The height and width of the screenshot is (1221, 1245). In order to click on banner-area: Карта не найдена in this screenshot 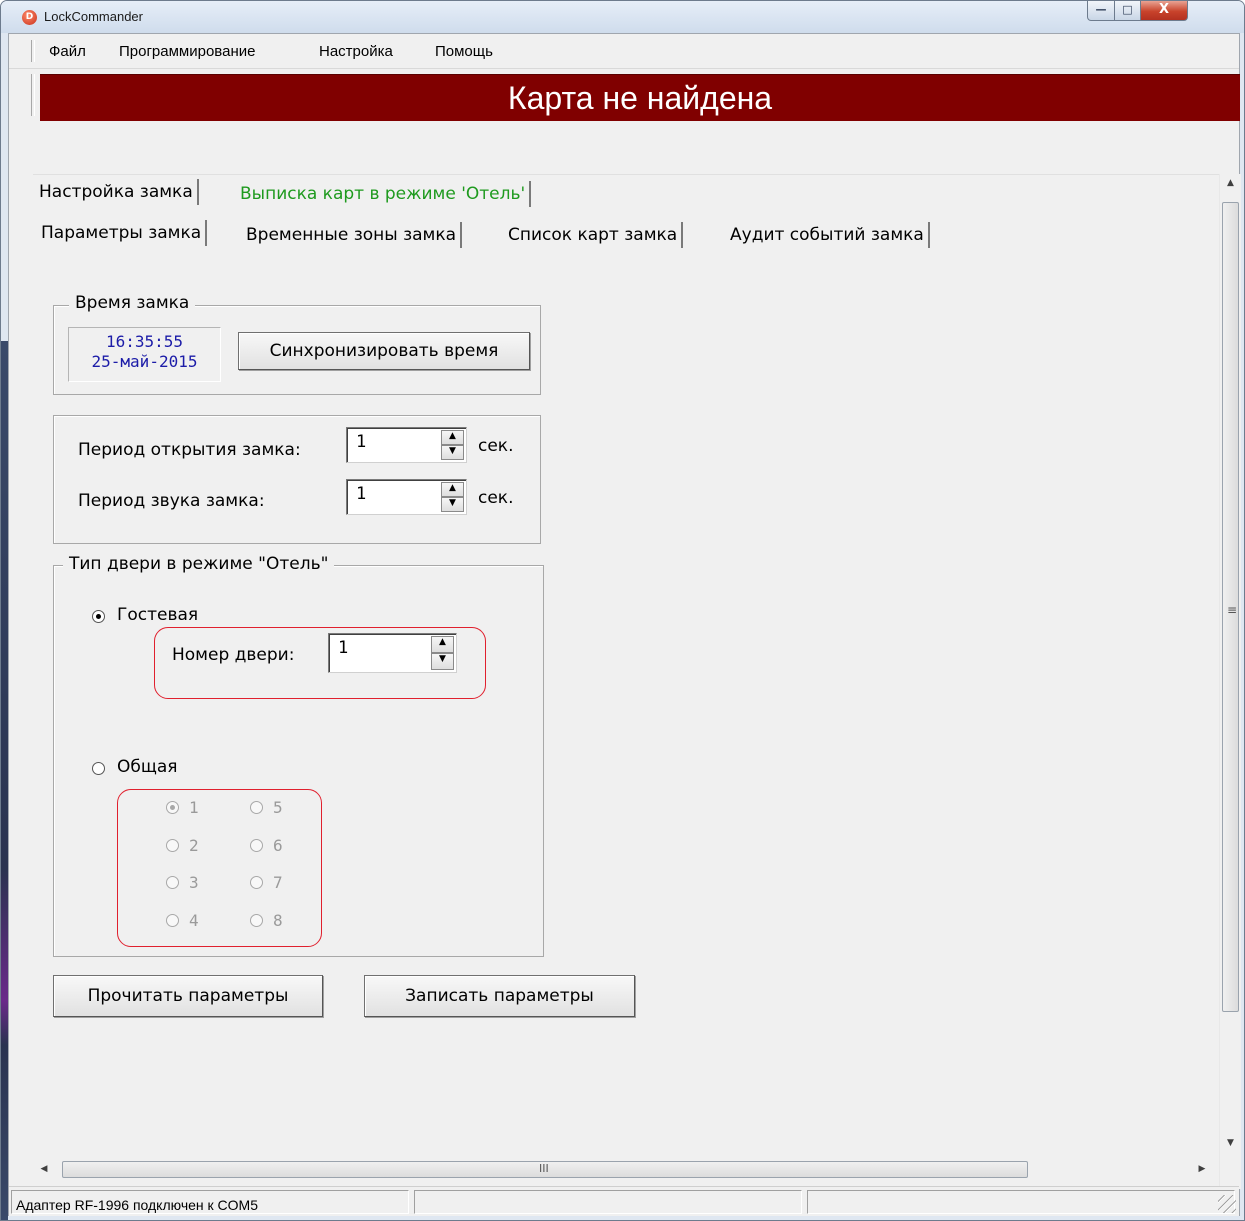, I will do `click(624, 95)`.